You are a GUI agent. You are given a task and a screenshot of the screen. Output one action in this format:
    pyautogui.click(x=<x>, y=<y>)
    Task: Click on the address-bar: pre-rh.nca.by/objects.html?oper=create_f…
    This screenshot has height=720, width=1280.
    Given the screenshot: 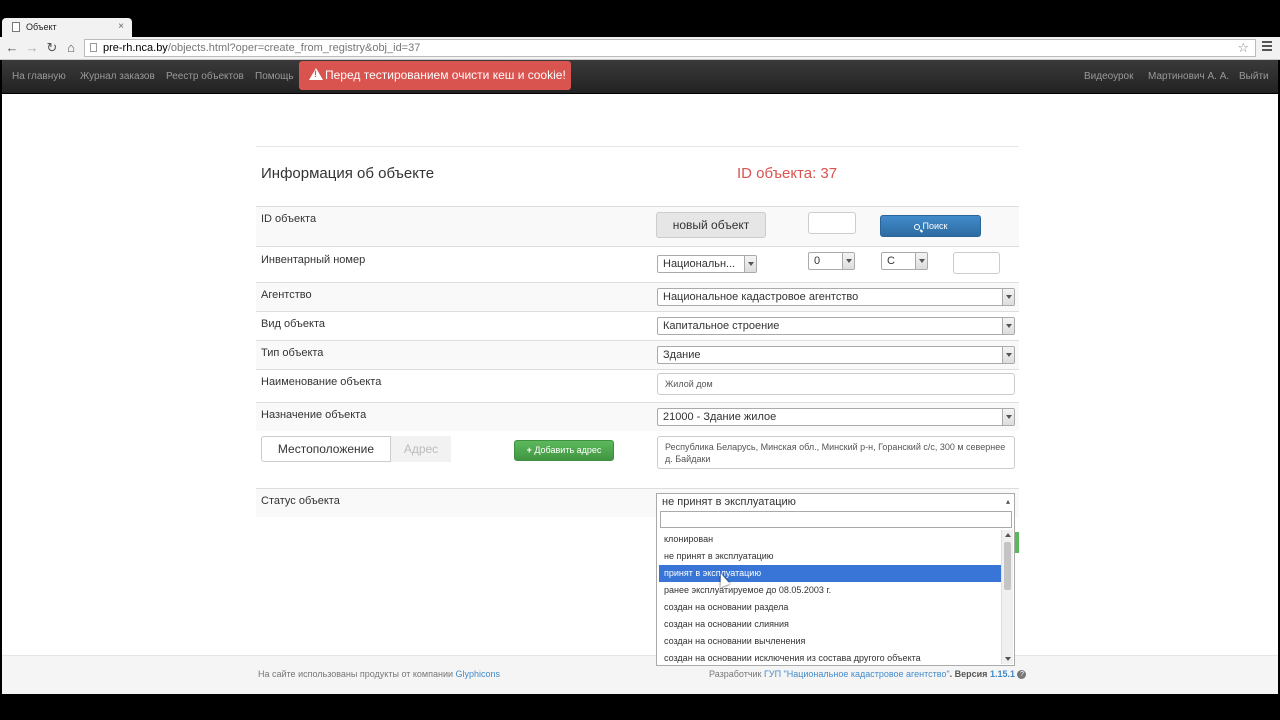 What is the action you would take?
    pyautogui.click(x=670, y=48)
    